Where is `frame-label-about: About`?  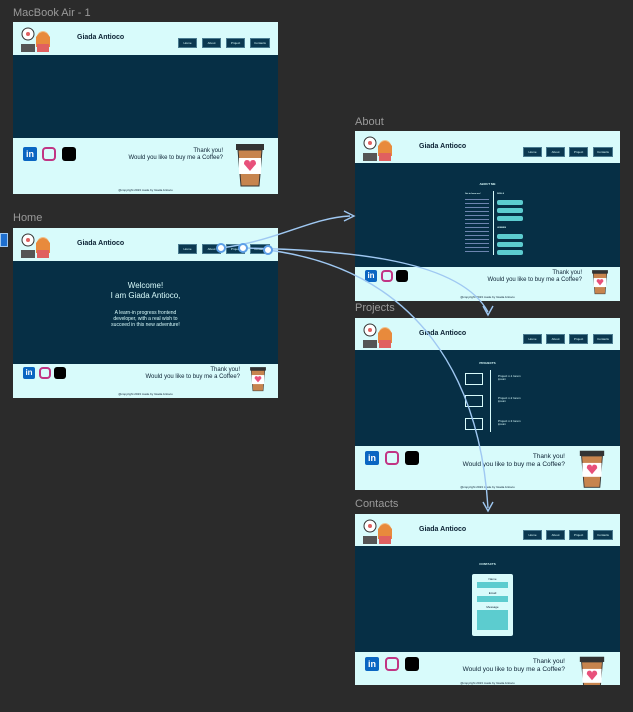 frame-label-about: About is located at coordinates (369, 122).